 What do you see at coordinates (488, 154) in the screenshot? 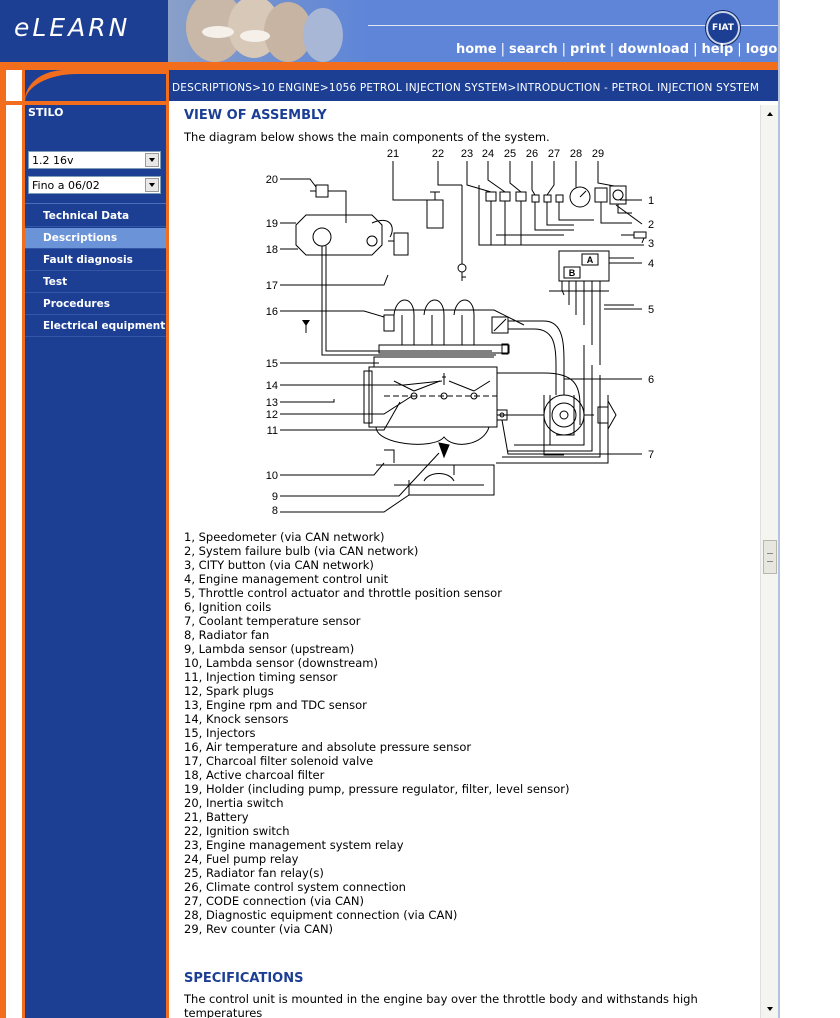
I see `diagram-label: 24` at bounding box center [488, 154].